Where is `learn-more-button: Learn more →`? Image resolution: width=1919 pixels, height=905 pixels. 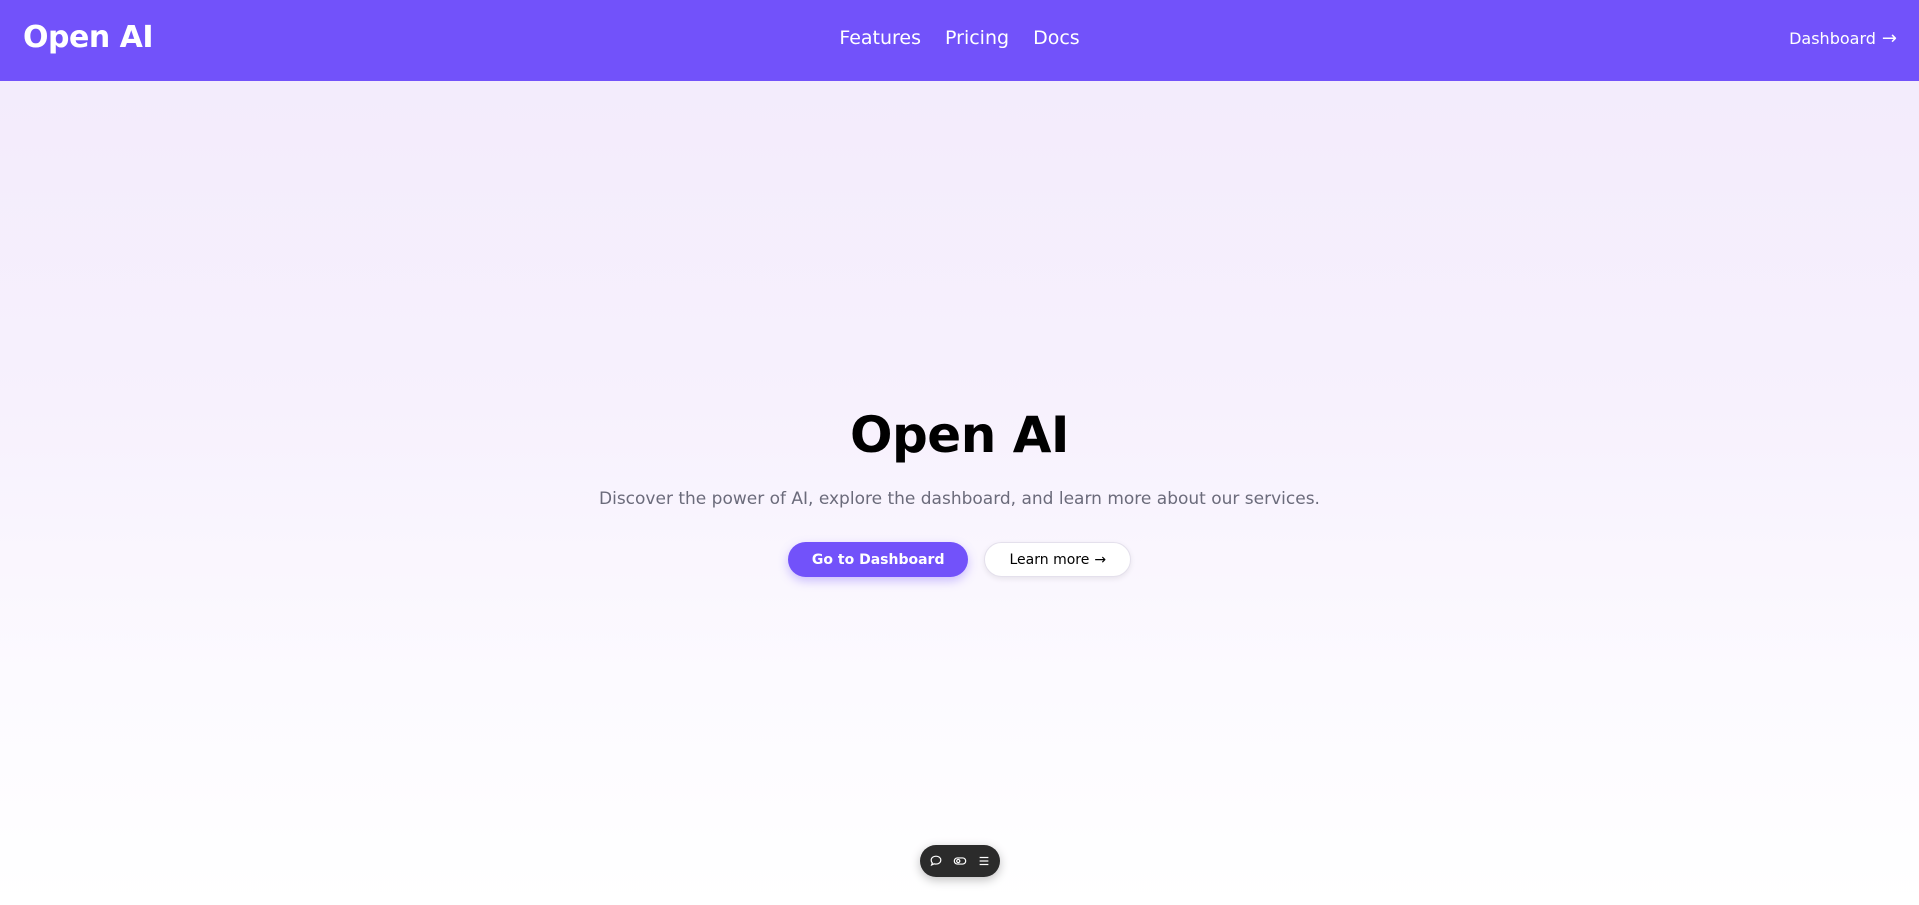
learn-more-button: Learn more → is located at coordinates (1058, 559).